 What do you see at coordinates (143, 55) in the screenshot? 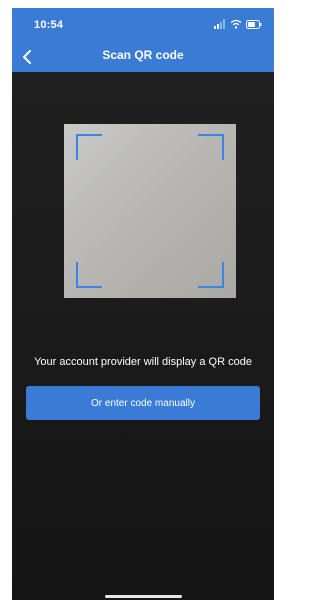
I see `page-title: Scan QR code` at bounding box center [143, 55].